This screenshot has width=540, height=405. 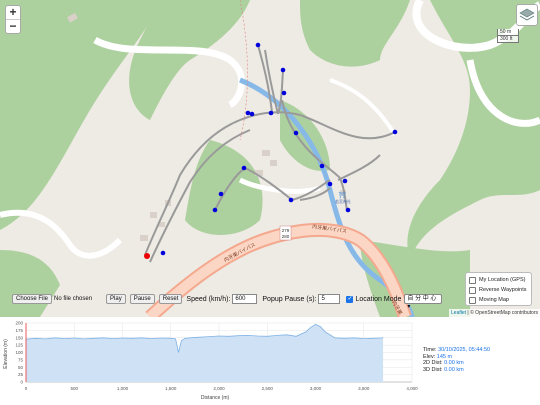 What do you see at coordinates (286, 236) in the screenshot?
I see `route-shield-bottom: 280` at bounding box center [286, 236].